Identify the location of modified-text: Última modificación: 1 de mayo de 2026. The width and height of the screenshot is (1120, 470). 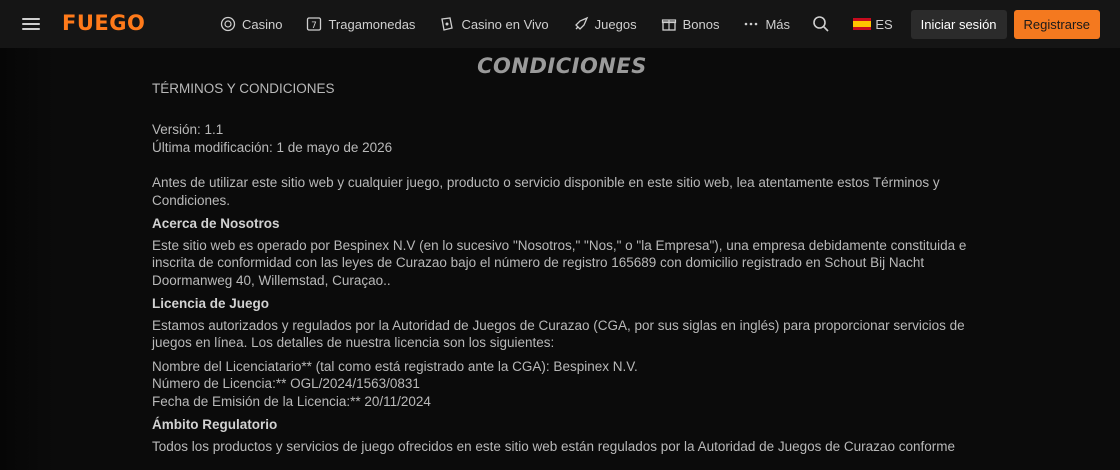
(272, 147).